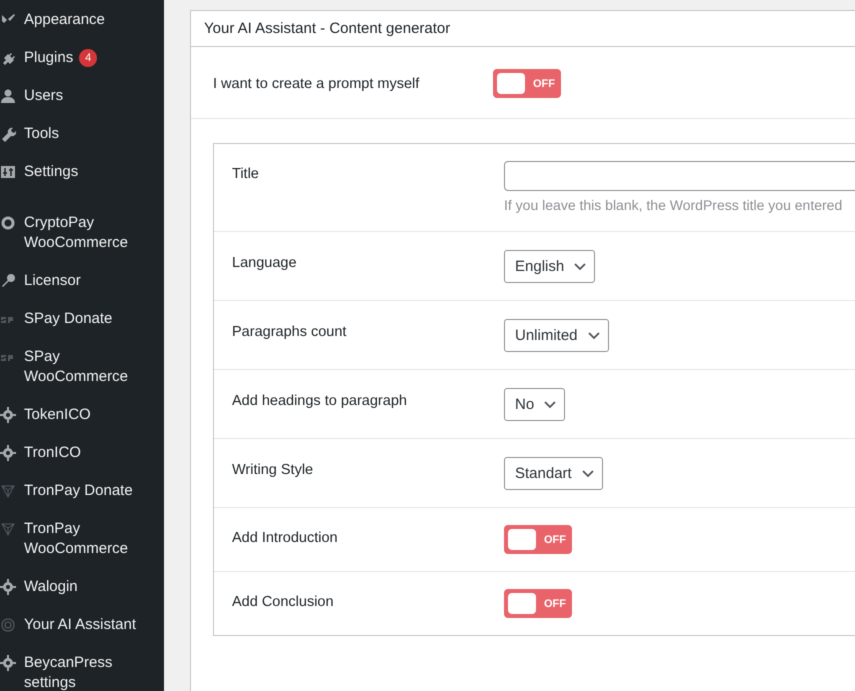  Describe the element at coordinates (550, 266) in the screenshot. I see `dropdown: English` at that location.